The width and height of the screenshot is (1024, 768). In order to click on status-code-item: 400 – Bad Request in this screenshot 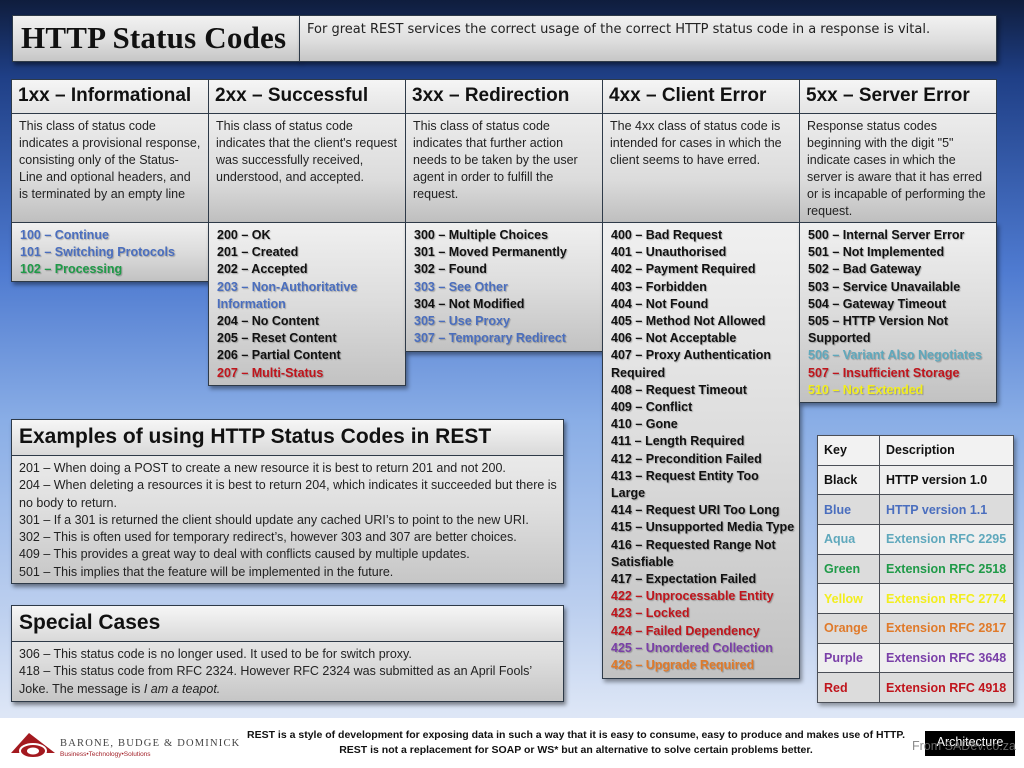, I will do `click(667, 235)`.